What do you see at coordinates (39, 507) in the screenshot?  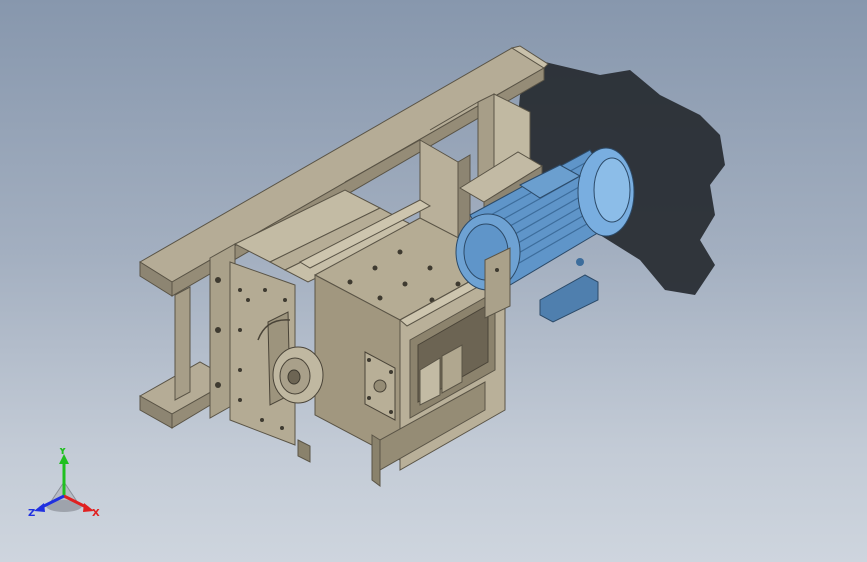 I see `z-axis-arrow` at bounding box center [39, 507].